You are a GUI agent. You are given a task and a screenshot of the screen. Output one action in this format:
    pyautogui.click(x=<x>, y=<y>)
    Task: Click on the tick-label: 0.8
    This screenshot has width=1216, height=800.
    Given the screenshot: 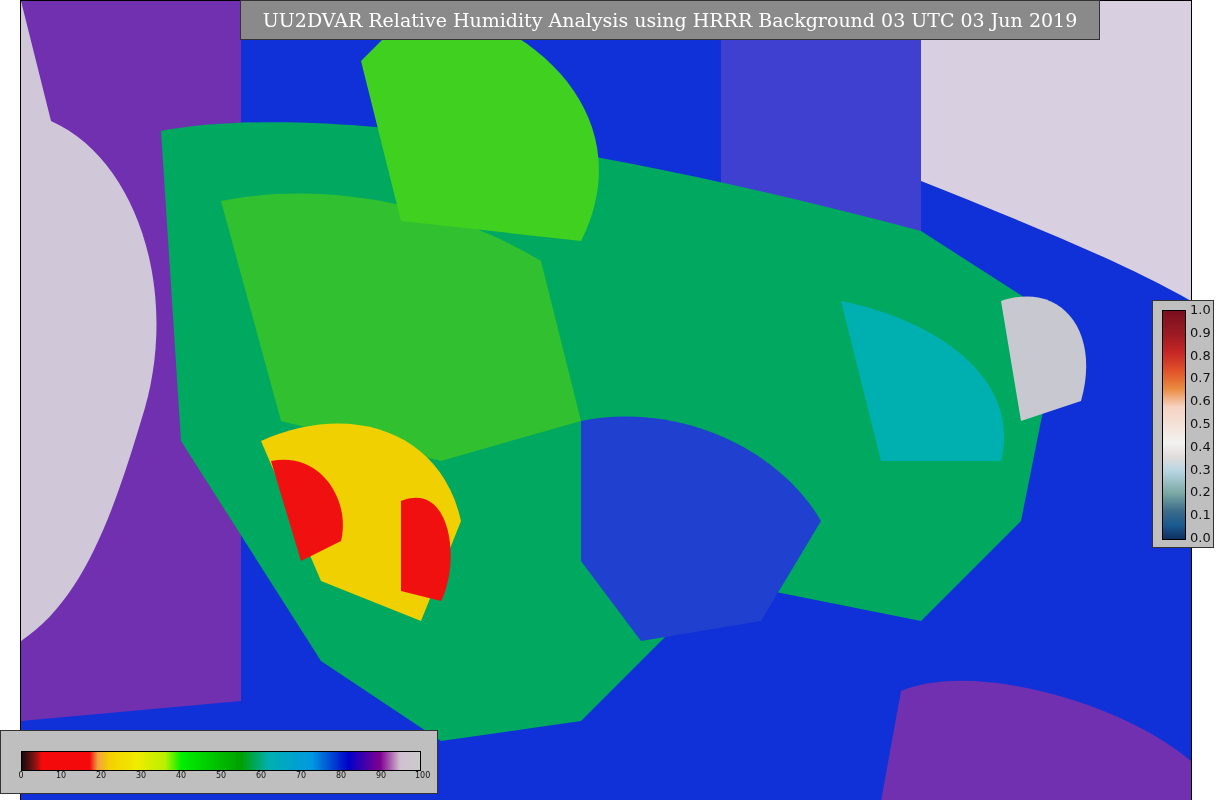 What is the action you would take?
    pyautogui.click(x=1200, y=355)
    